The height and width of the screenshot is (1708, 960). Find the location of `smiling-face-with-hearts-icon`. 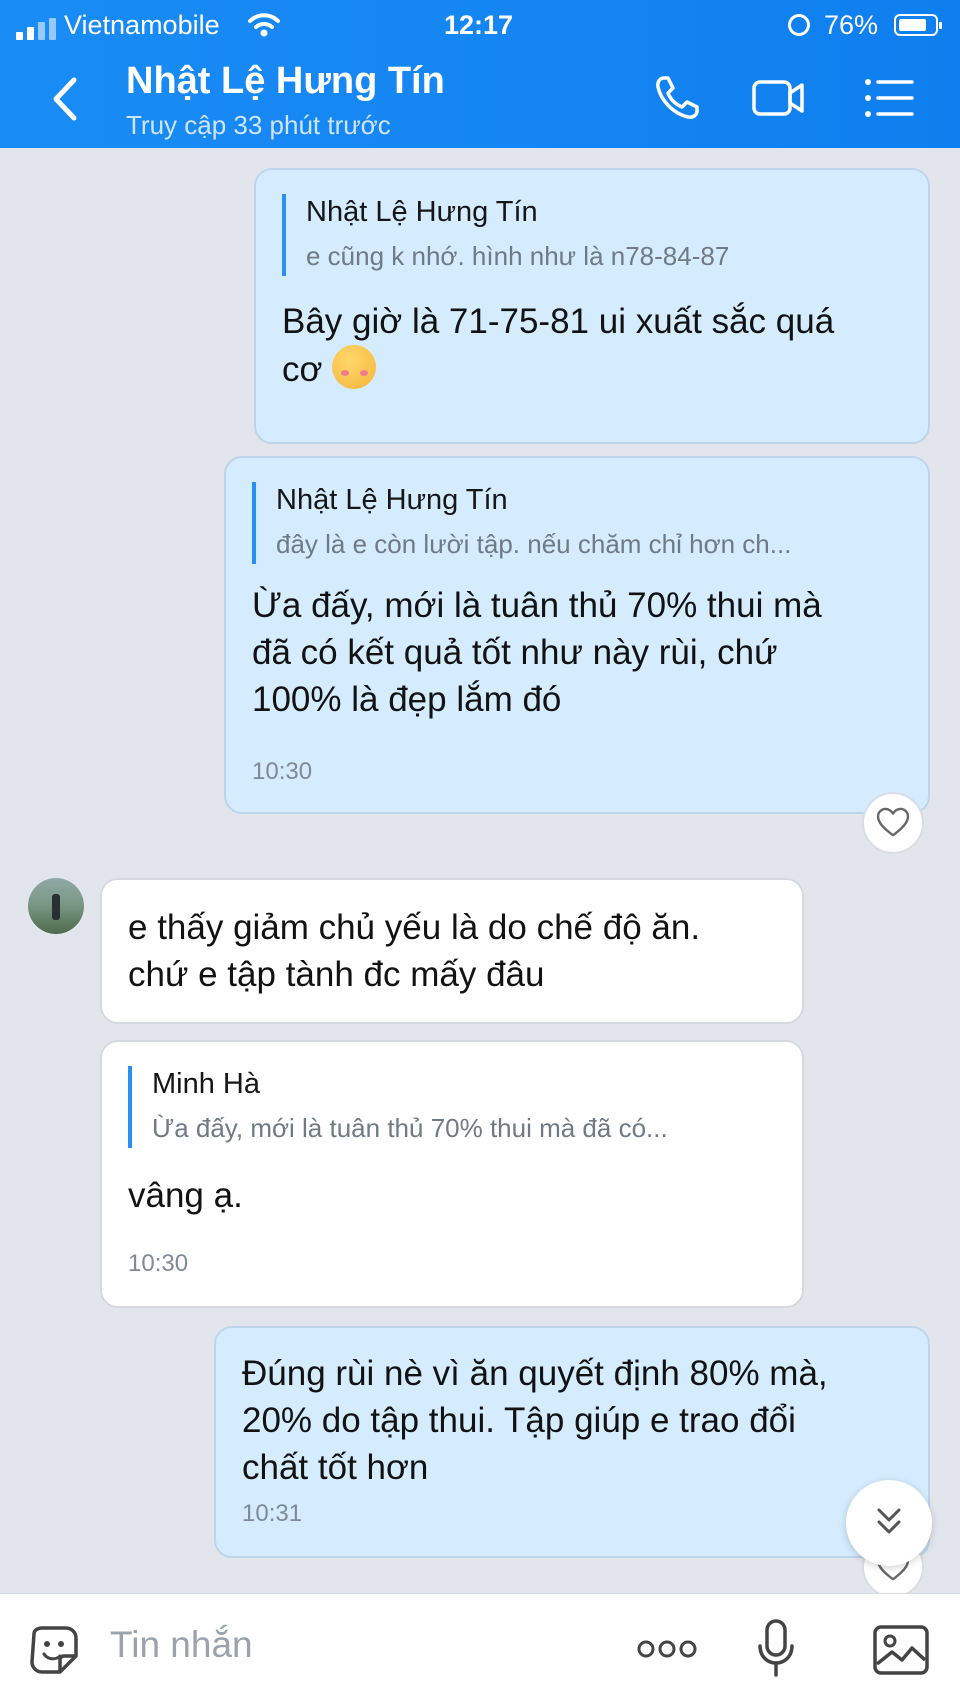

smiling-face-with-hearts-icon is located at coordinates (354, 367).